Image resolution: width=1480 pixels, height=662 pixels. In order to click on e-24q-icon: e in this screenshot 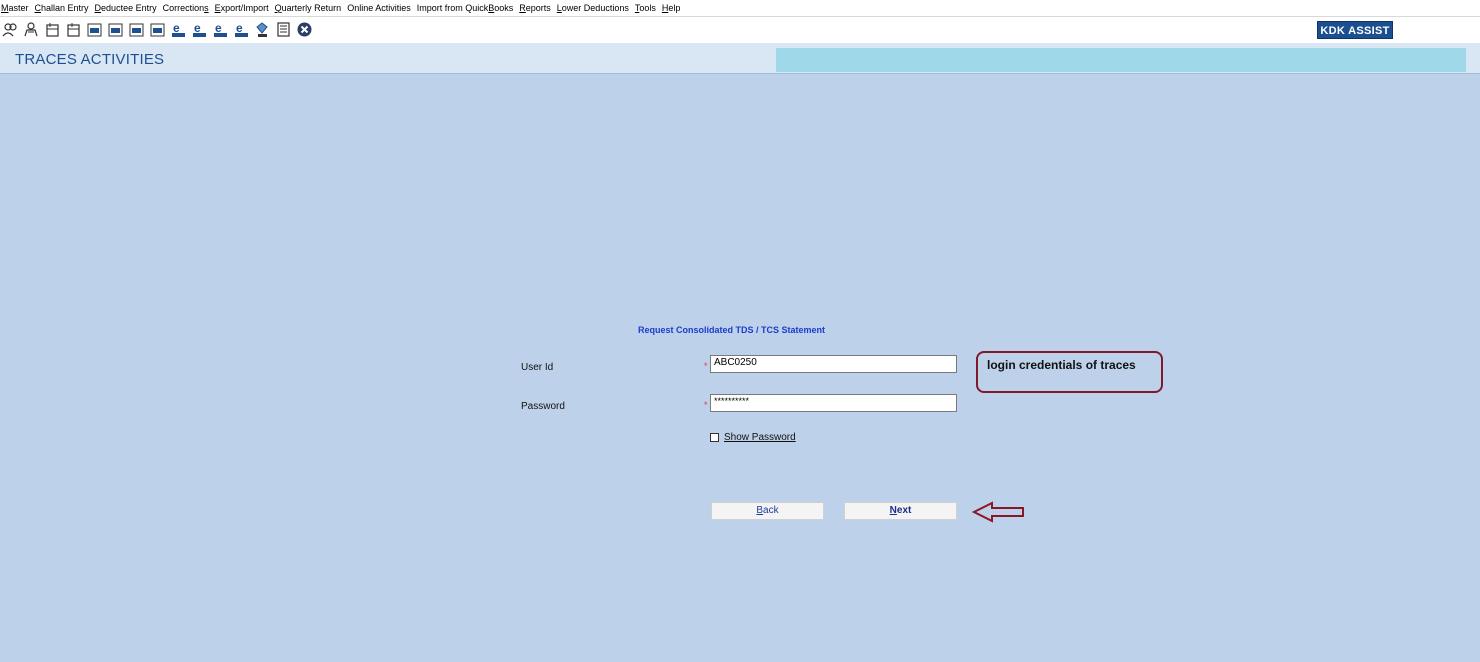, I will do `click(178, 29)`.